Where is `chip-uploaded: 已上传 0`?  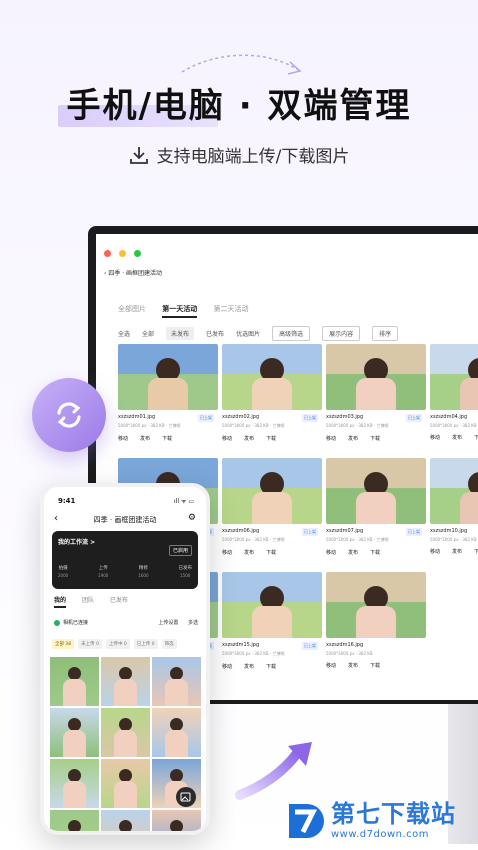 chip-uploaded: 已上传 0 is located at coordinates (145, 644).